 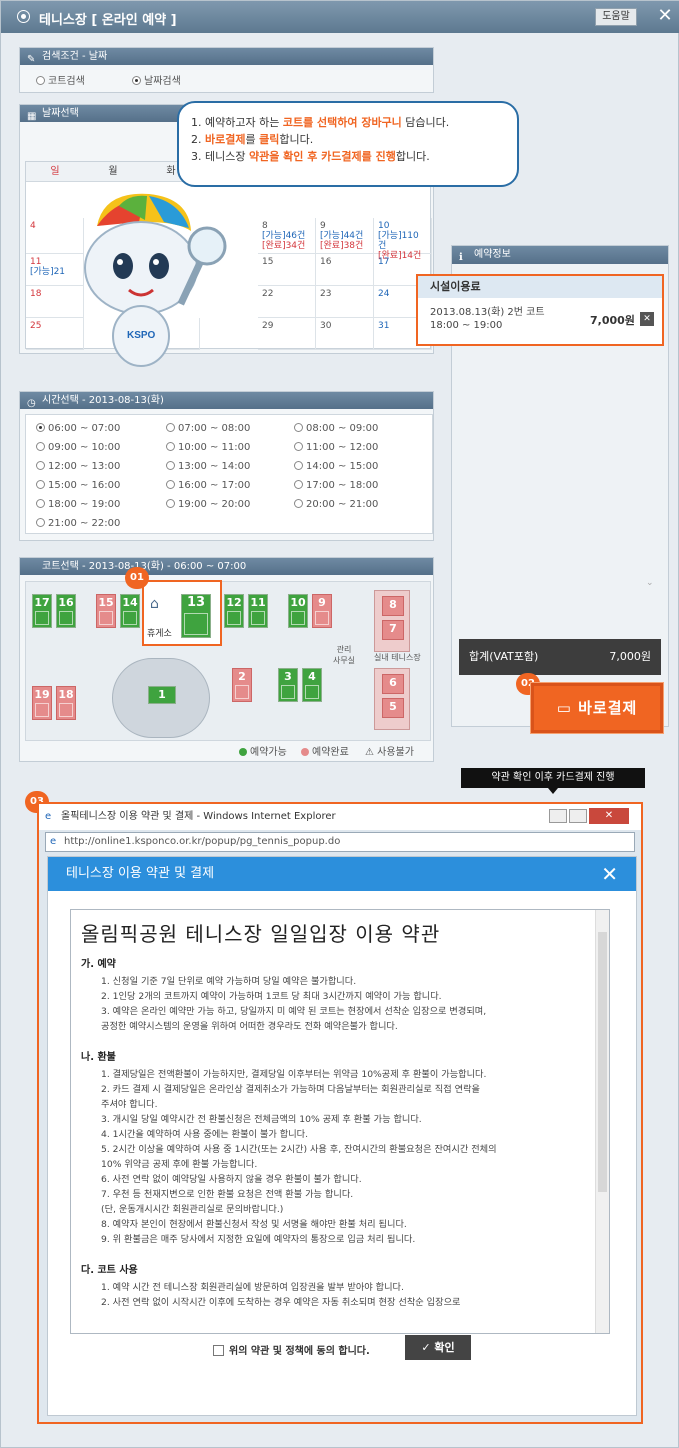 I want to click on legend-available: 예약가능, so click(x=263, y=750).